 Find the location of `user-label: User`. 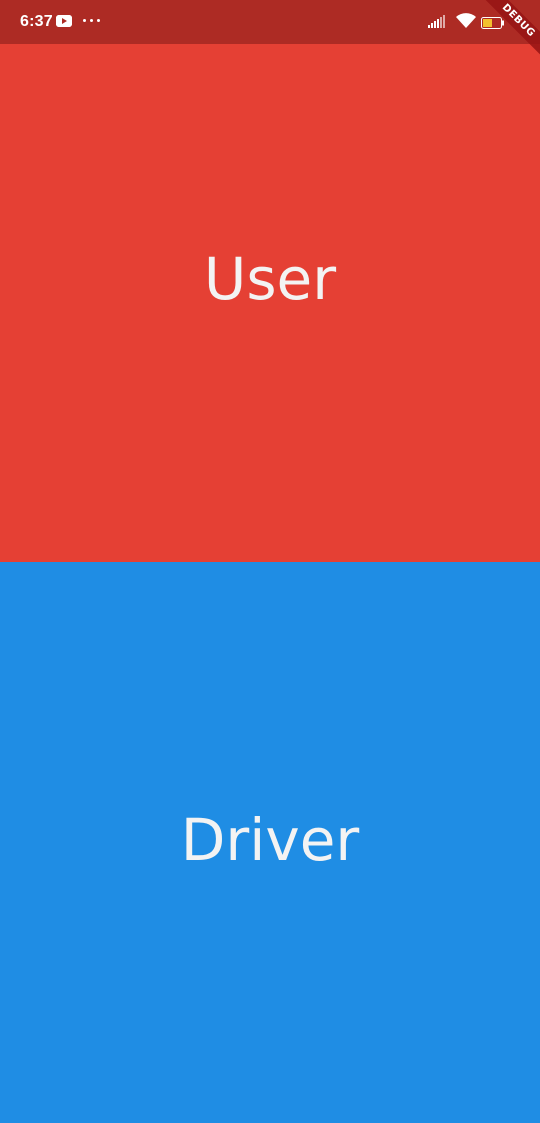

user-label: User is located at coordinates (270, 279).